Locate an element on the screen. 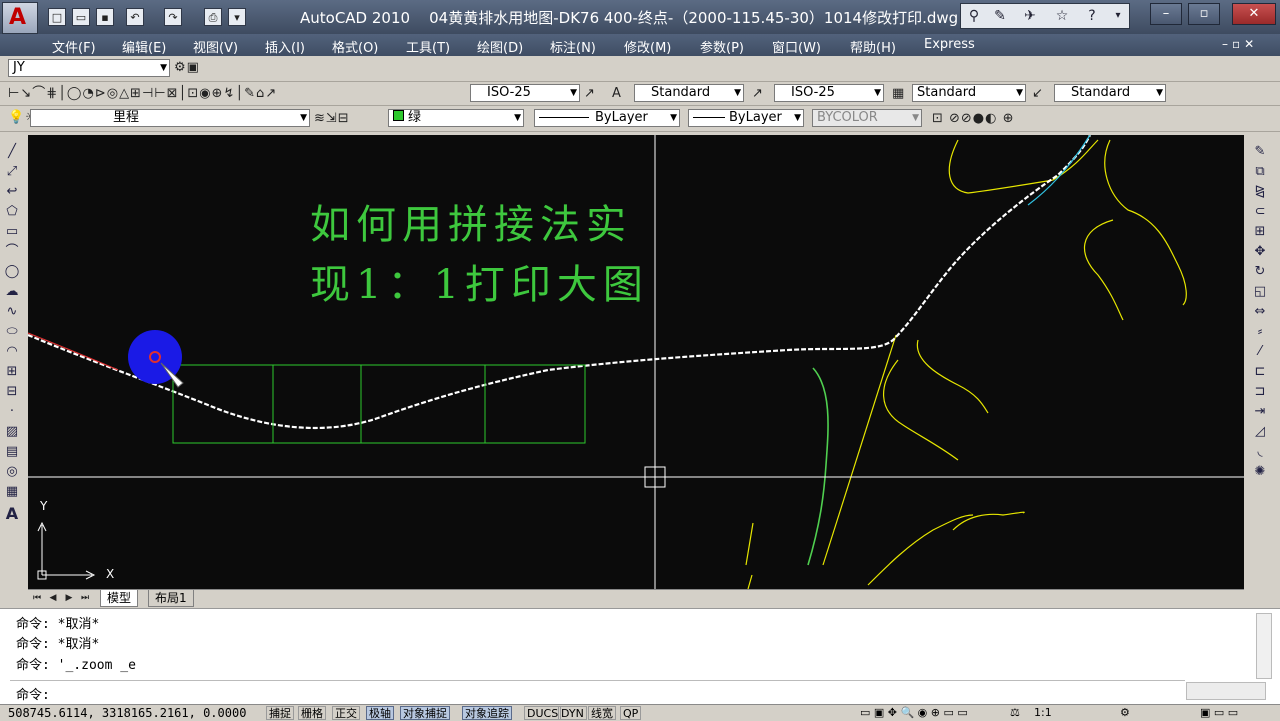  multileader-style-icon: ↙ is located at coordinates (1038, 94).